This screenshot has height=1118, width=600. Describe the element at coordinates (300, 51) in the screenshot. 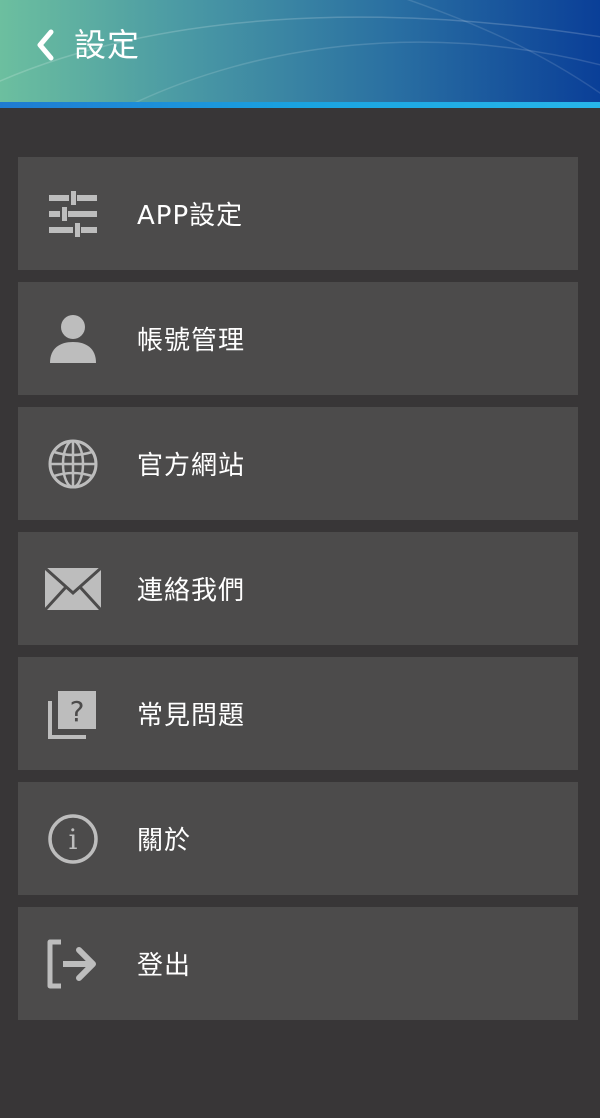

I see `app-header: 設定` at that location.